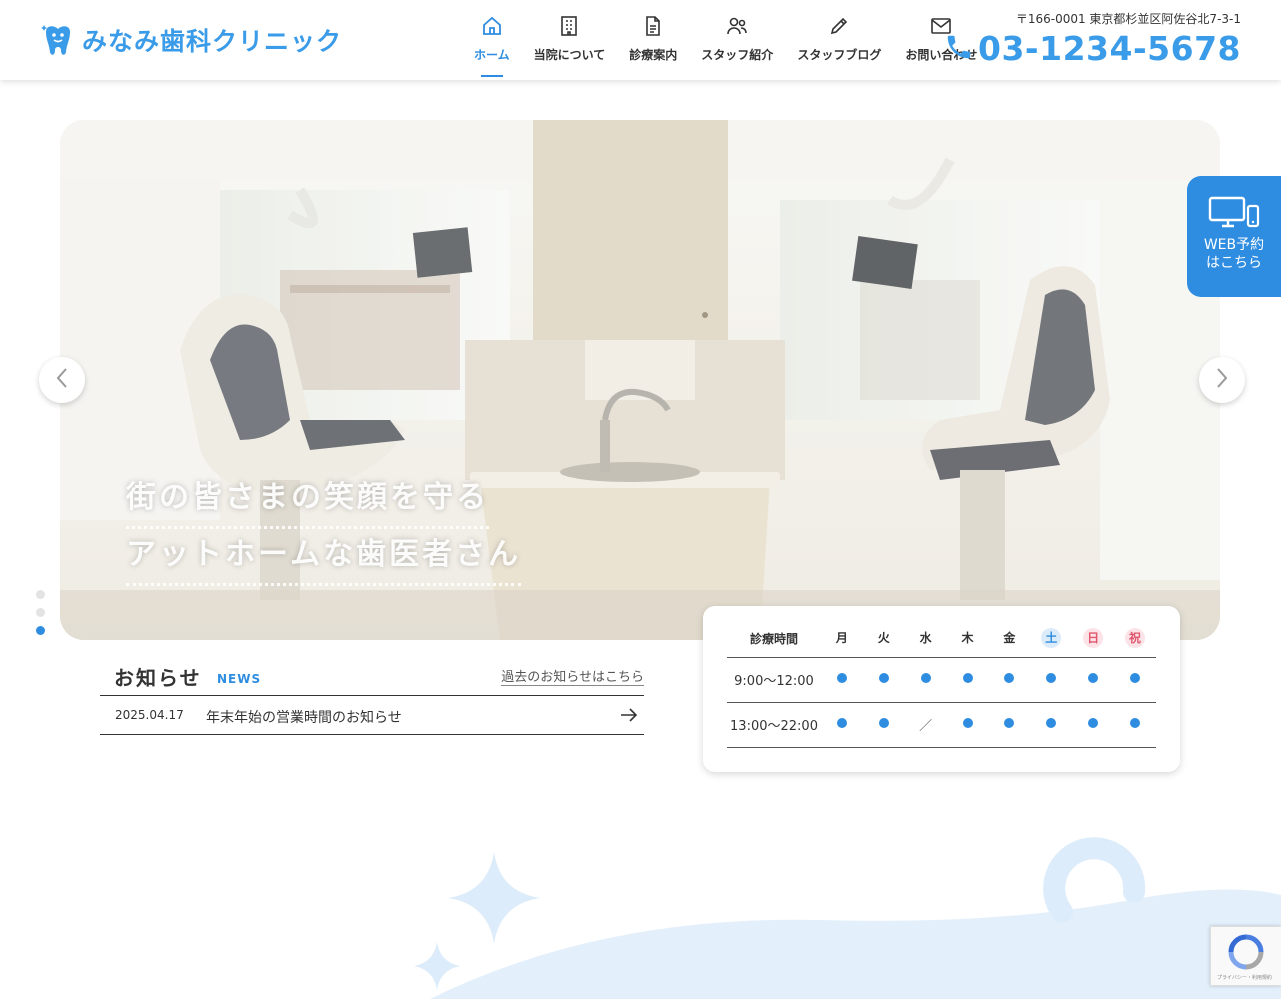  What do you see at coordinates (572, 676) in the screenshot?
I see `news-archive-link: 過去のお知らせはこちら` at bounding box center [572, 676].